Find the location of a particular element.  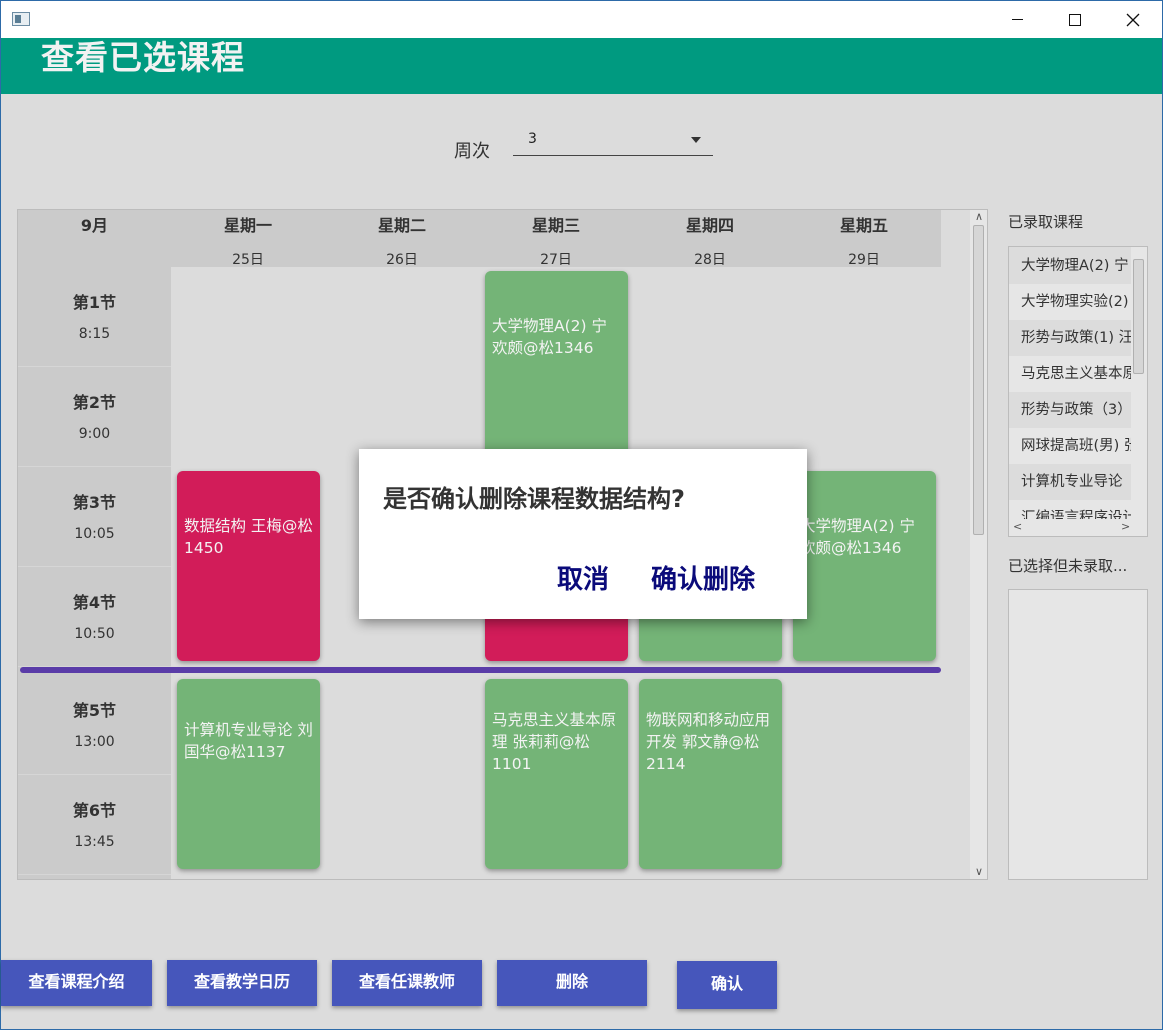

scroll-left-icon: < is located at coordinates (1017, 526).